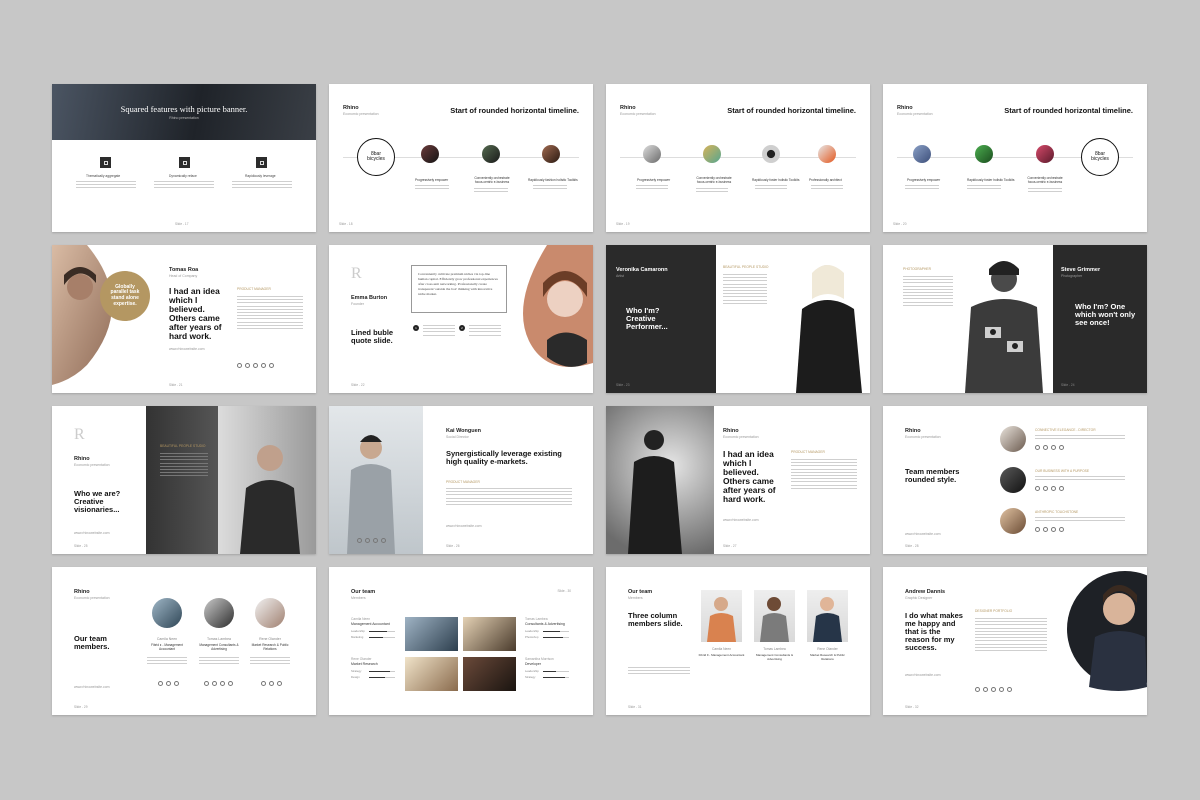  I want to click on member-label: OUR BUSINESS WITH A PURPOSE, so click(1062, 471).